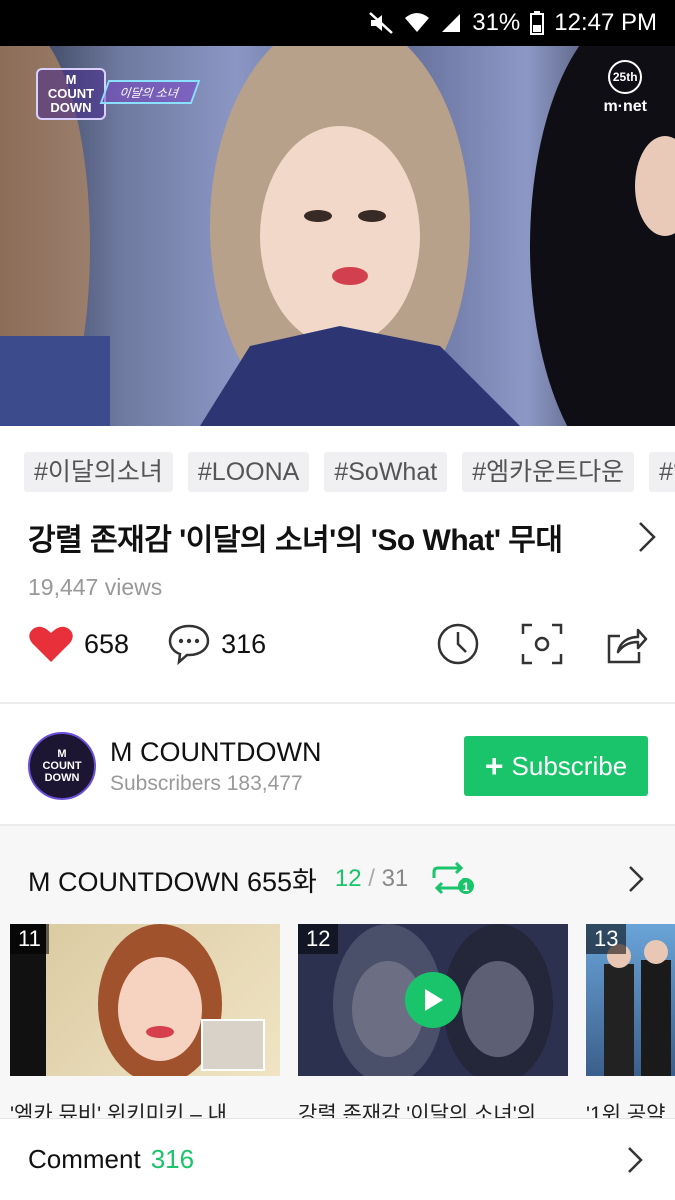 The height and width of the screenshot is (1200, 675). What do you see at coordinates (630, 1000) in the screenshot?
I see `playlist-thumbnail: 13` at bounding box center [630, 1000].